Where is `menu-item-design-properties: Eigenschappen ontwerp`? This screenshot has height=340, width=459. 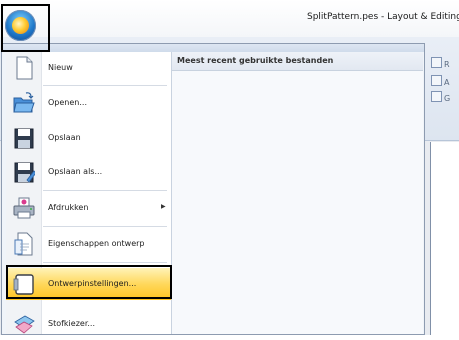
menu-item-design-properties: Eigenschappen ontwerp is located at coordinates (88, 244).